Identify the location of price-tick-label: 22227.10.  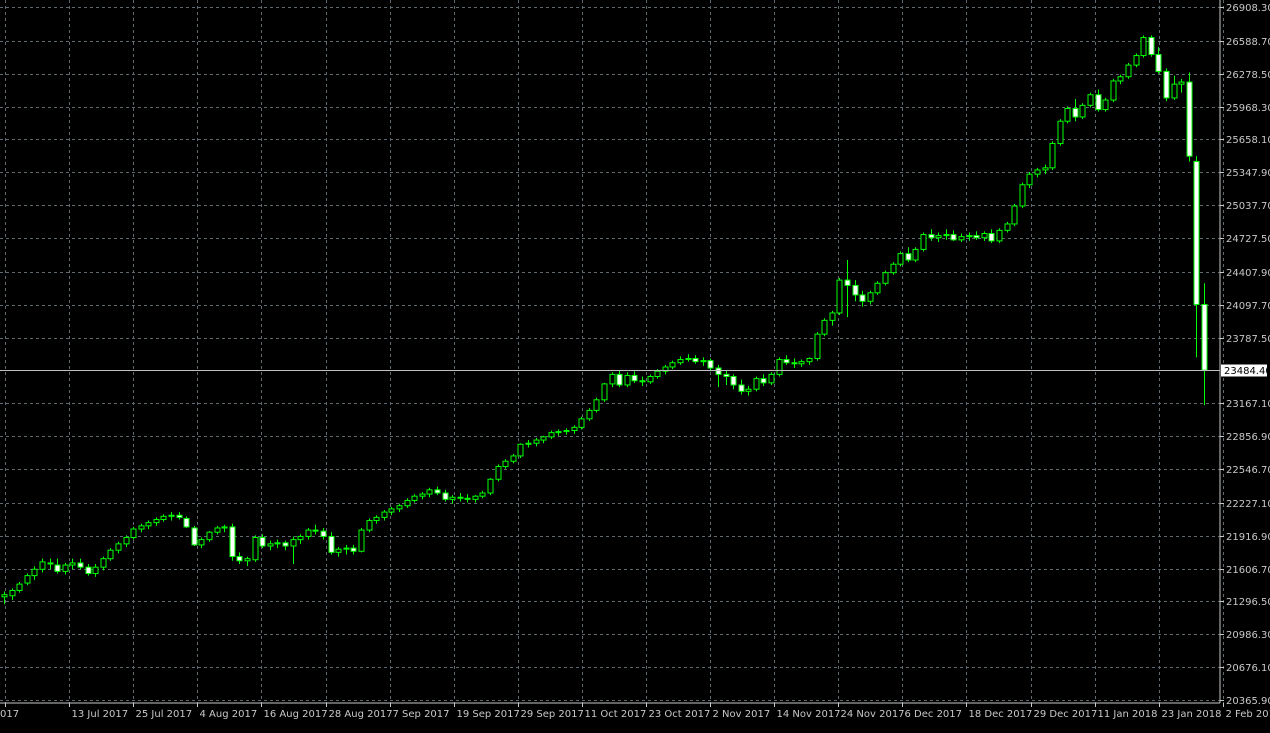
(1248, 504).